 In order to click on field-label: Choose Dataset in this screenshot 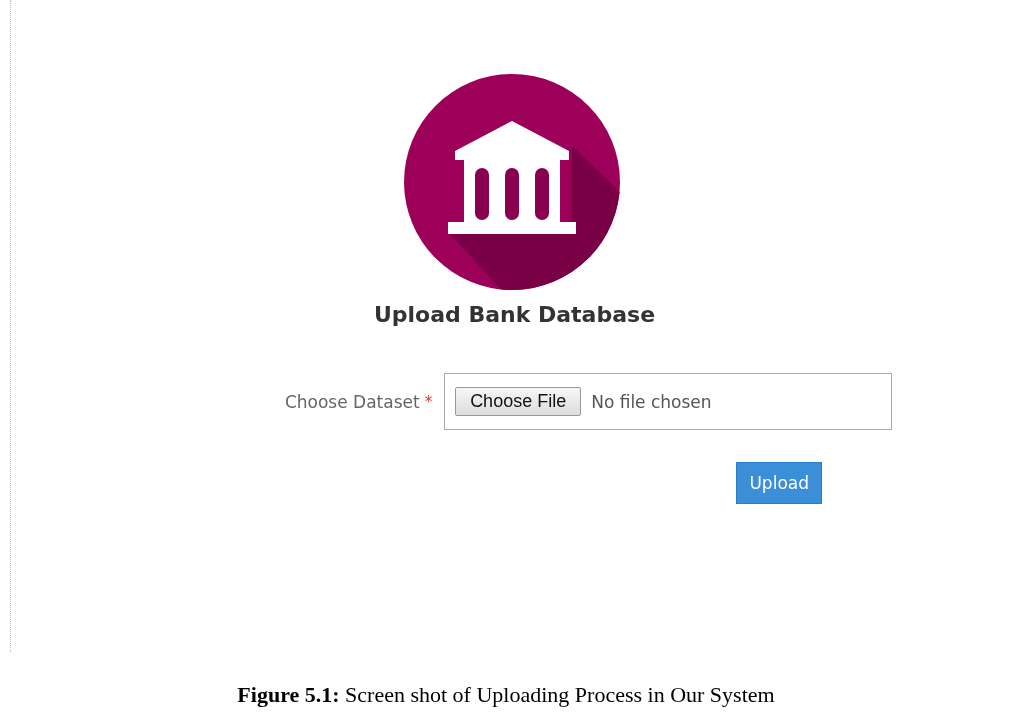, I will do `click(352, 401)`.